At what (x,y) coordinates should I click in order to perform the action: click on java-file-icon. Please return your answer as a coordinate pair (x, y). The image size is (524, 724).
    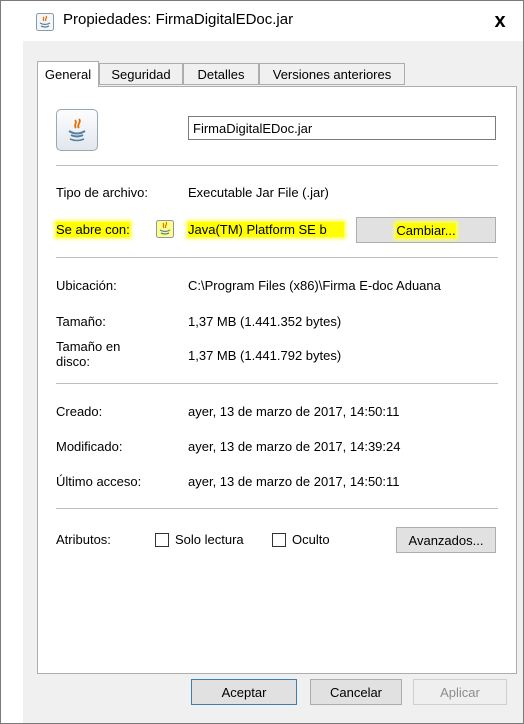
    Looking at the image, I should click on (45, 22).